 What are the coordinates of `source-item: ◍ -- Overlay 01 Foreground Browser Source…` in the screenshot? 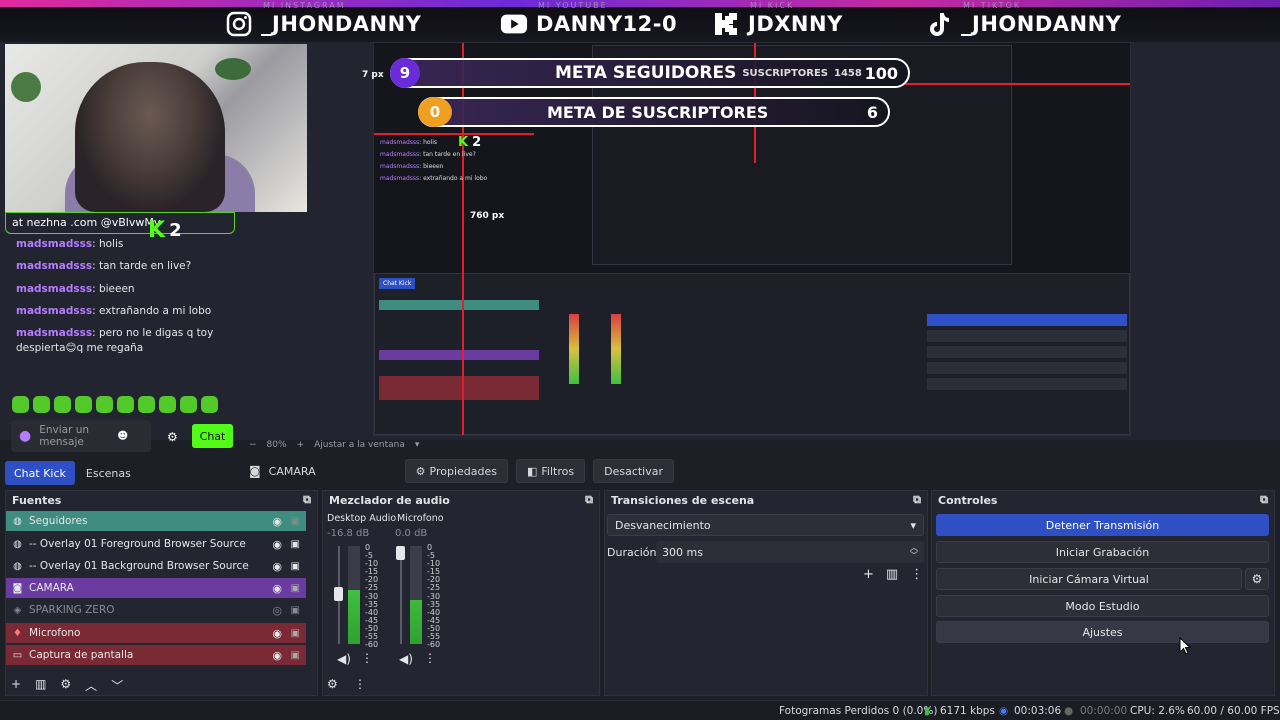 It's located at (156, 544).